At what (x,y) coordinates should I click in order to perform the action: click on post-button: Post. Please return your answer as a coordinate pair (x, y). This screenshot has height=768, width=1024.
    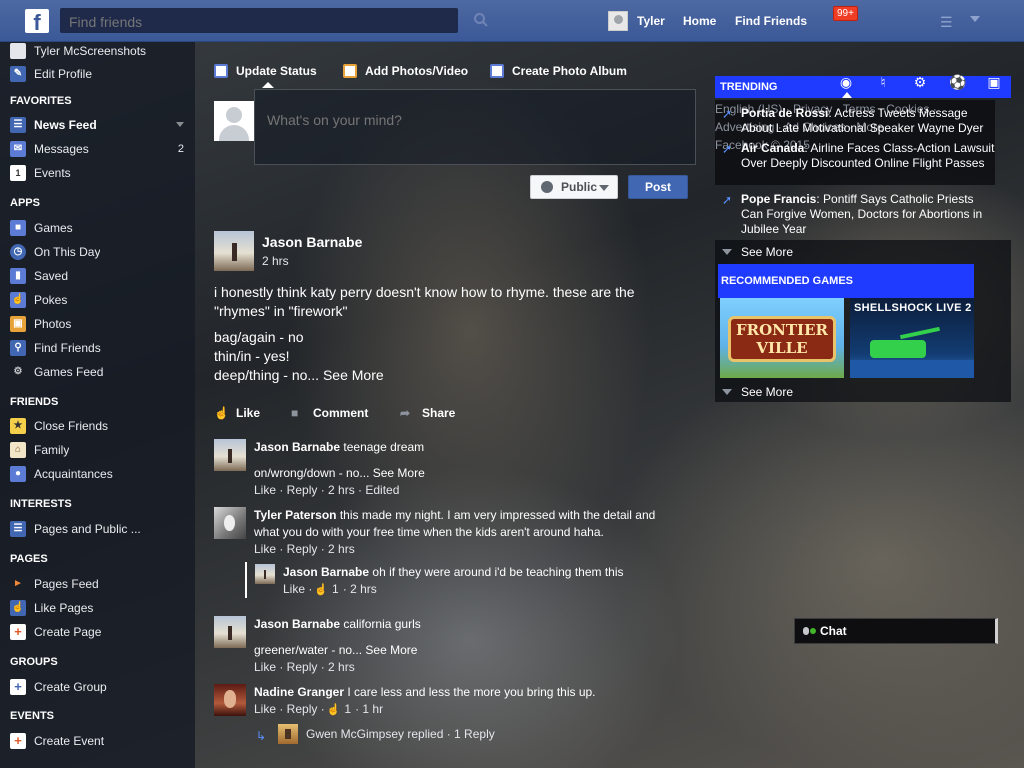
    Looking at the image, I should click on (658, 187).